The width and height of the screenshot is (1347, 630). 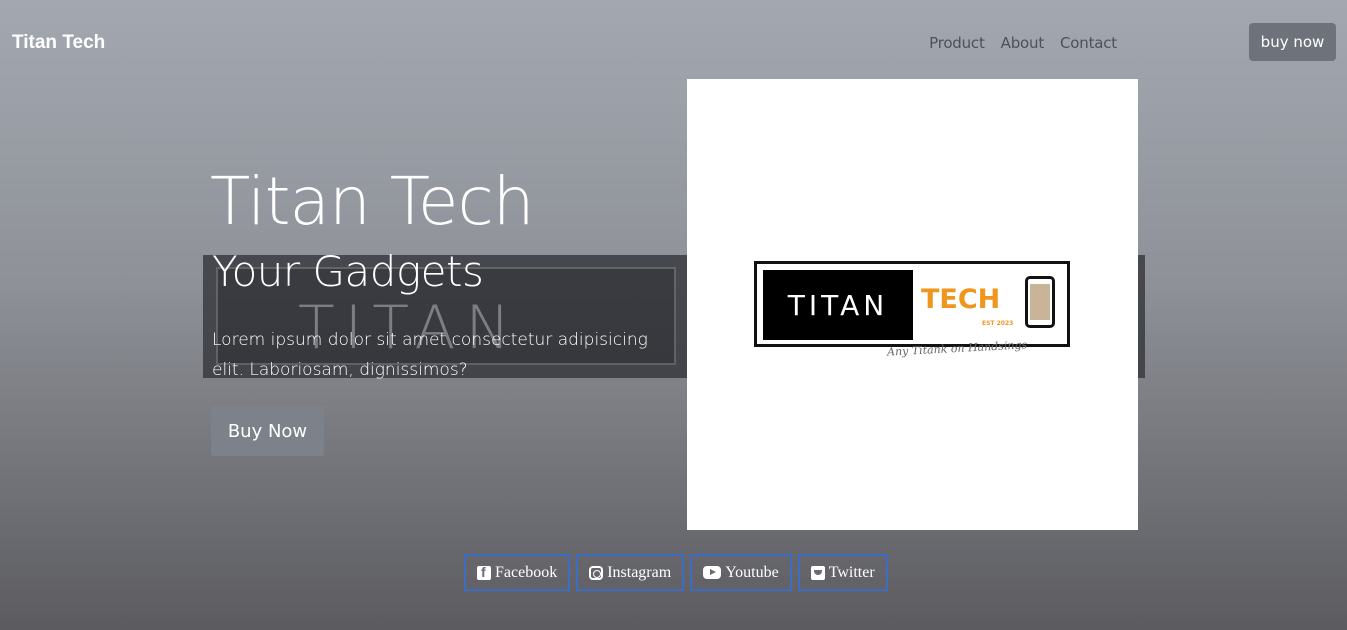 I want to click on youtube-icon, so click(x=712, y=572).